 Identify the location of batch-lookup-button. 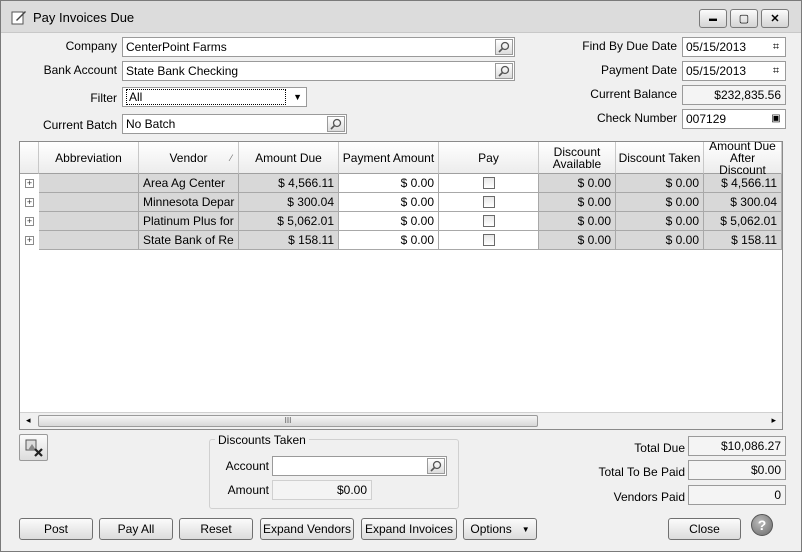
(336, 124).